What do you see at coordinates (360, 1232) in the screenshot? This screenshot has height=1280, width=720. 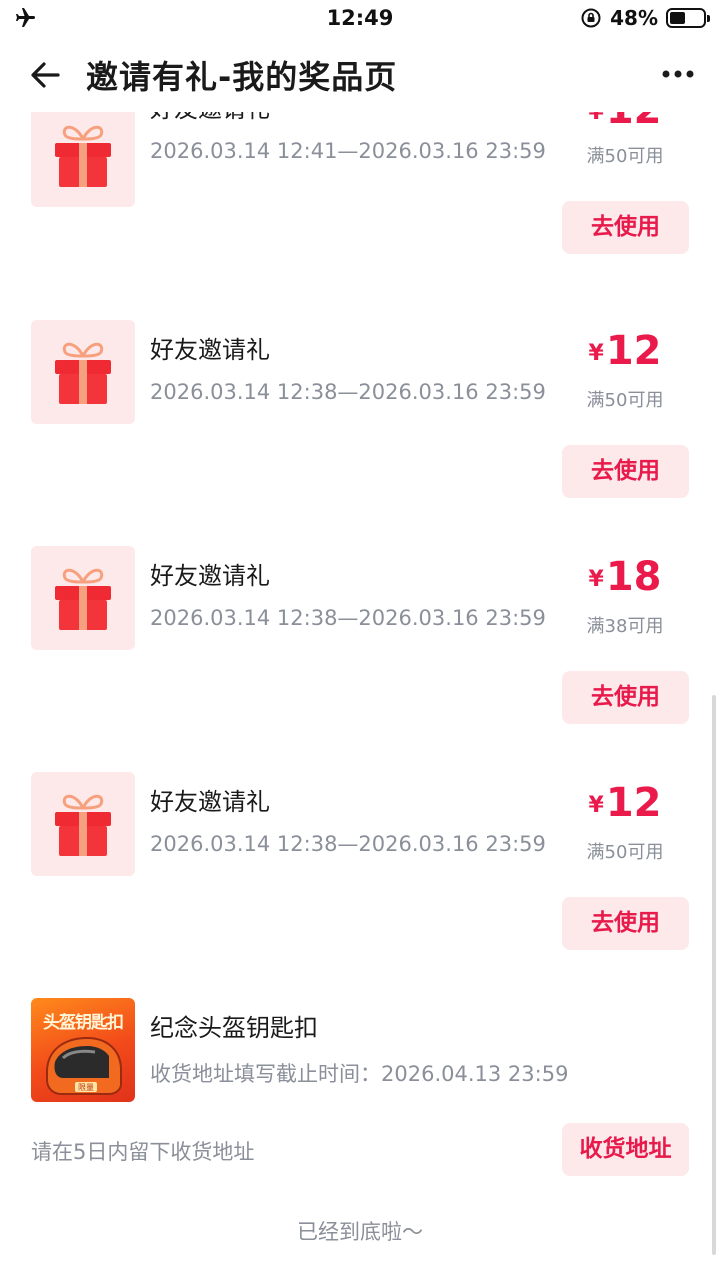 I see `end-of-list-text: 已经到底啦～` at bounding box center [360, 1232].